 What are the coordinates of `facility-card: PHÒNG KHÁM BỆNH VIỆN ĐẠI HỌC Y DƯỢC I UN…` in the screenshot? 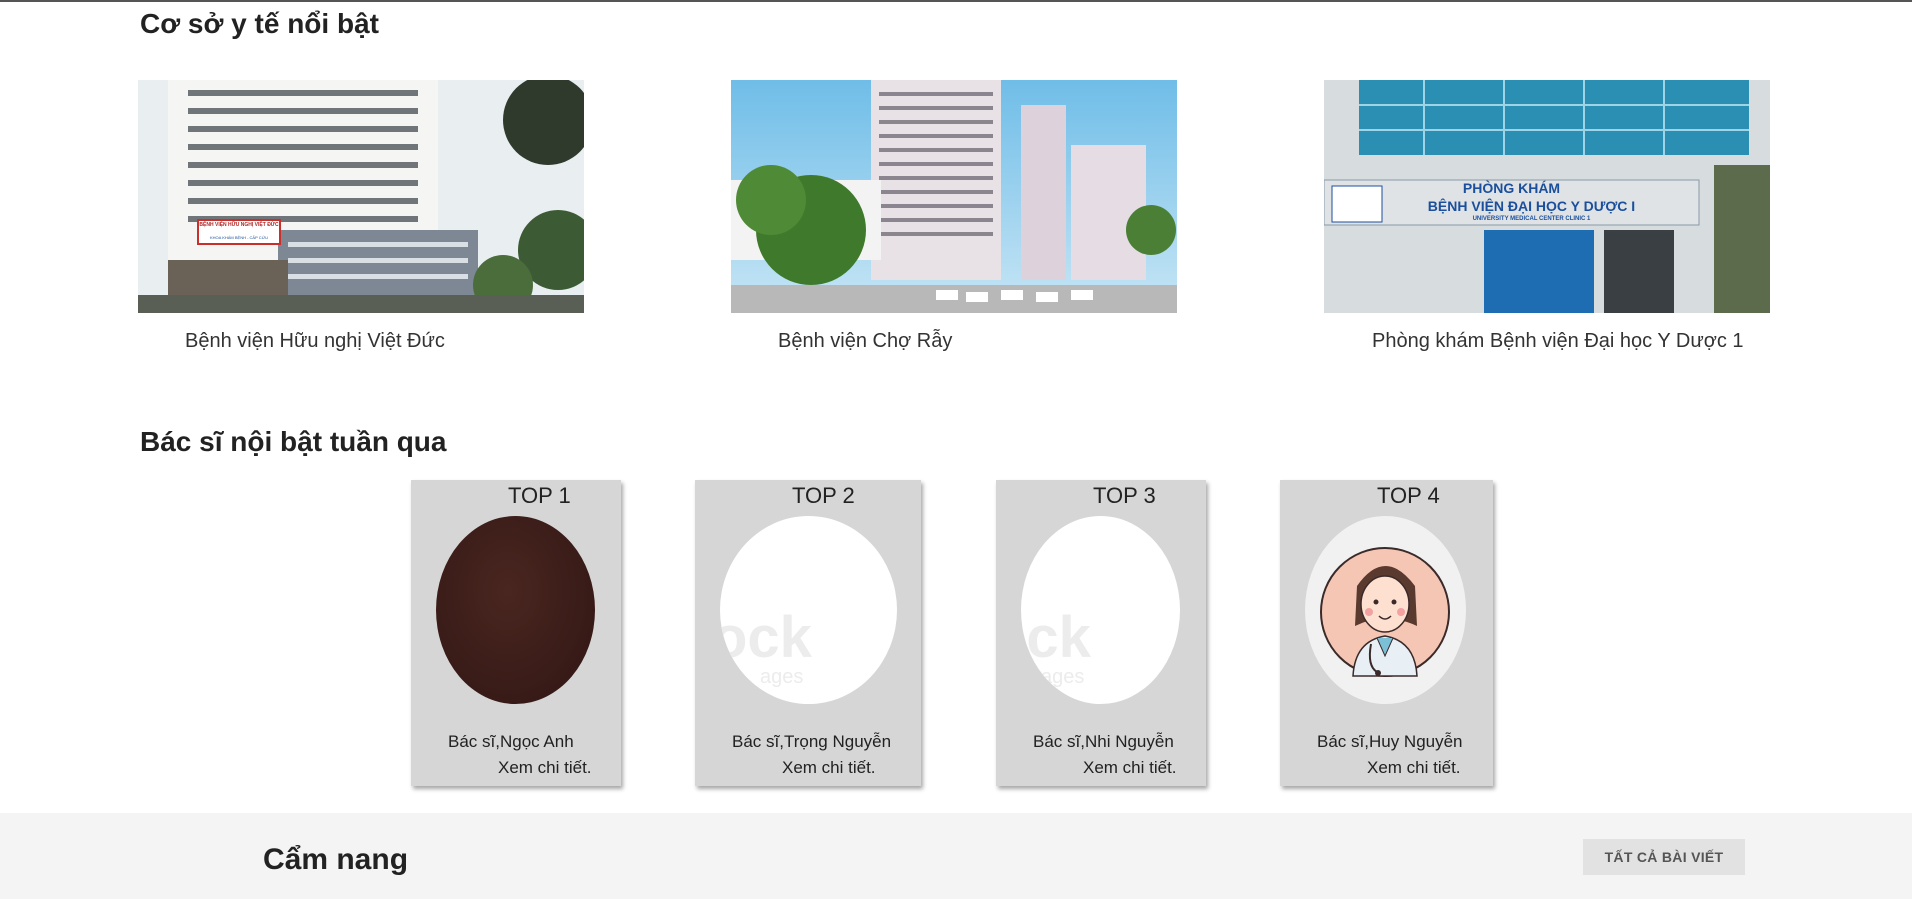 It's located at (1547, 216).